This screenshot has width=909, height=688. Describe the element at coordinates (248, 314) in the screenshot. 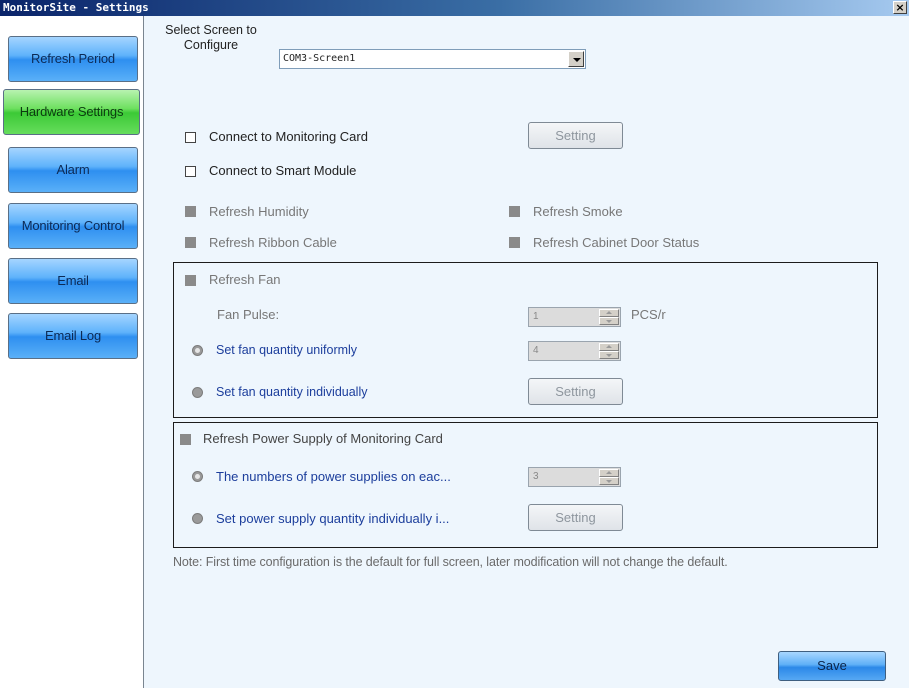

I see `fan-pulse-label: Fan Pulse:` at that location.